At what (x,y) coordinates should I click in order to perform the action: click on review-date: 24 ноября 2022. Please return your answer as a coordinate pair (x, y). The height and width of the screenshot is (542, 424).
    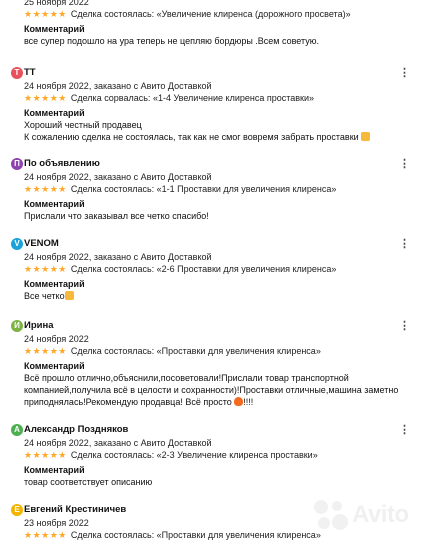
    Looking at the image, I should click on (56, 339).